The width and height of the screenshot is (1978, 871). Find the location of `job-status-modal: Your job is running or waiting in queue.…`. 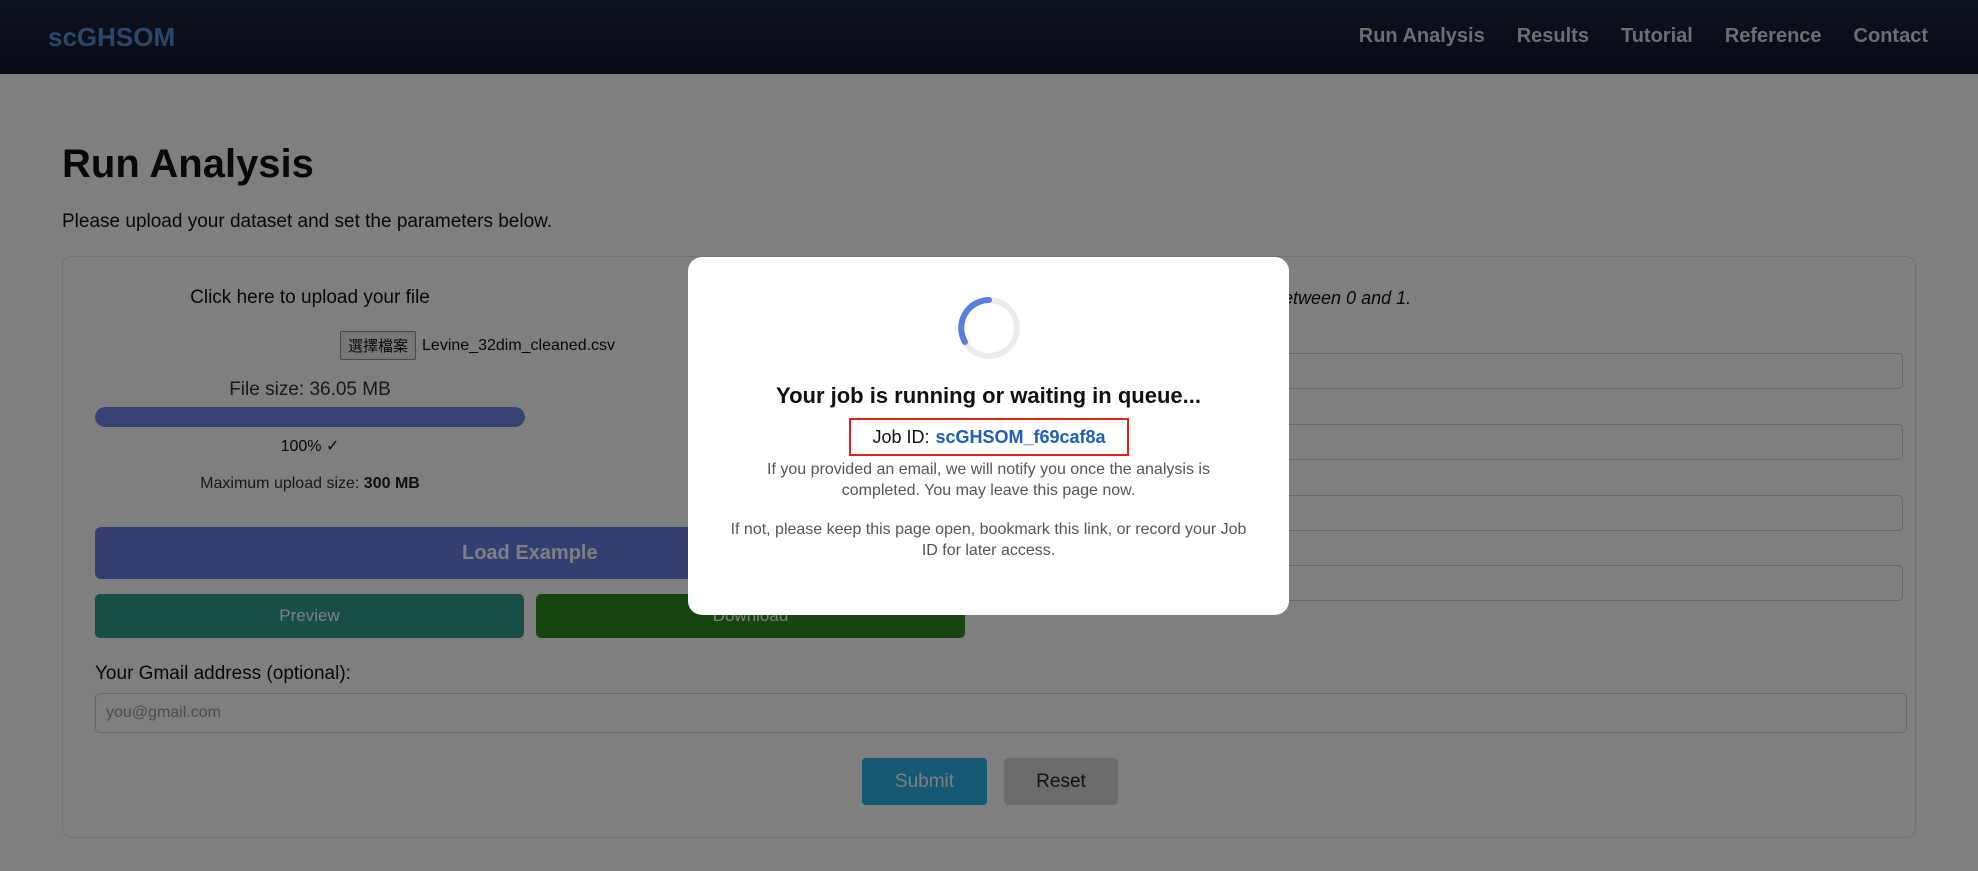

job-status-modal: Your job is running or waiting in queue.… is located at coordinates (988, 436).